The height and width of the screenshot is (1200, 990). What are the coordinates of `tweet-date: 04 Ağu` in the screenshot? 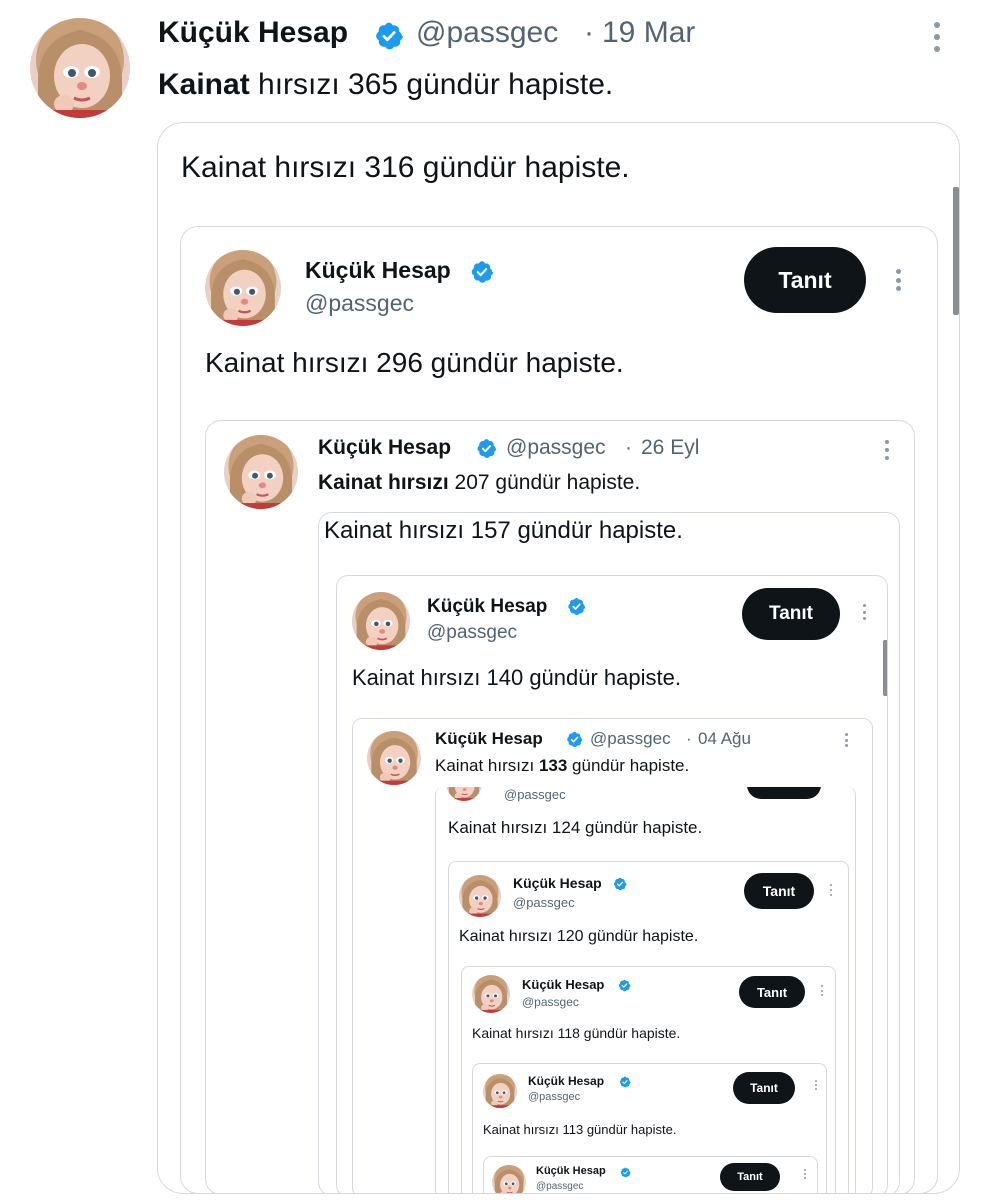 It's located at (724, 739).